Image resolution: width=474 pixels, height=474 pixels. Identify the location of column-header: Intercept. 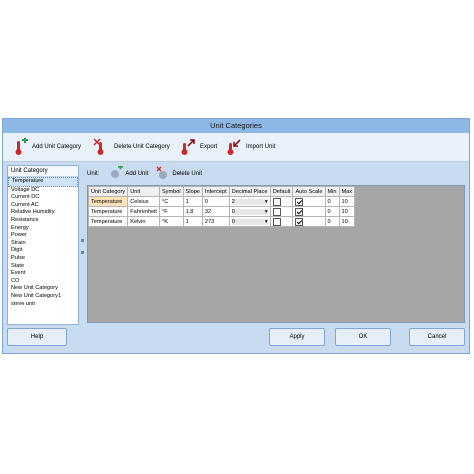
(215, 191).